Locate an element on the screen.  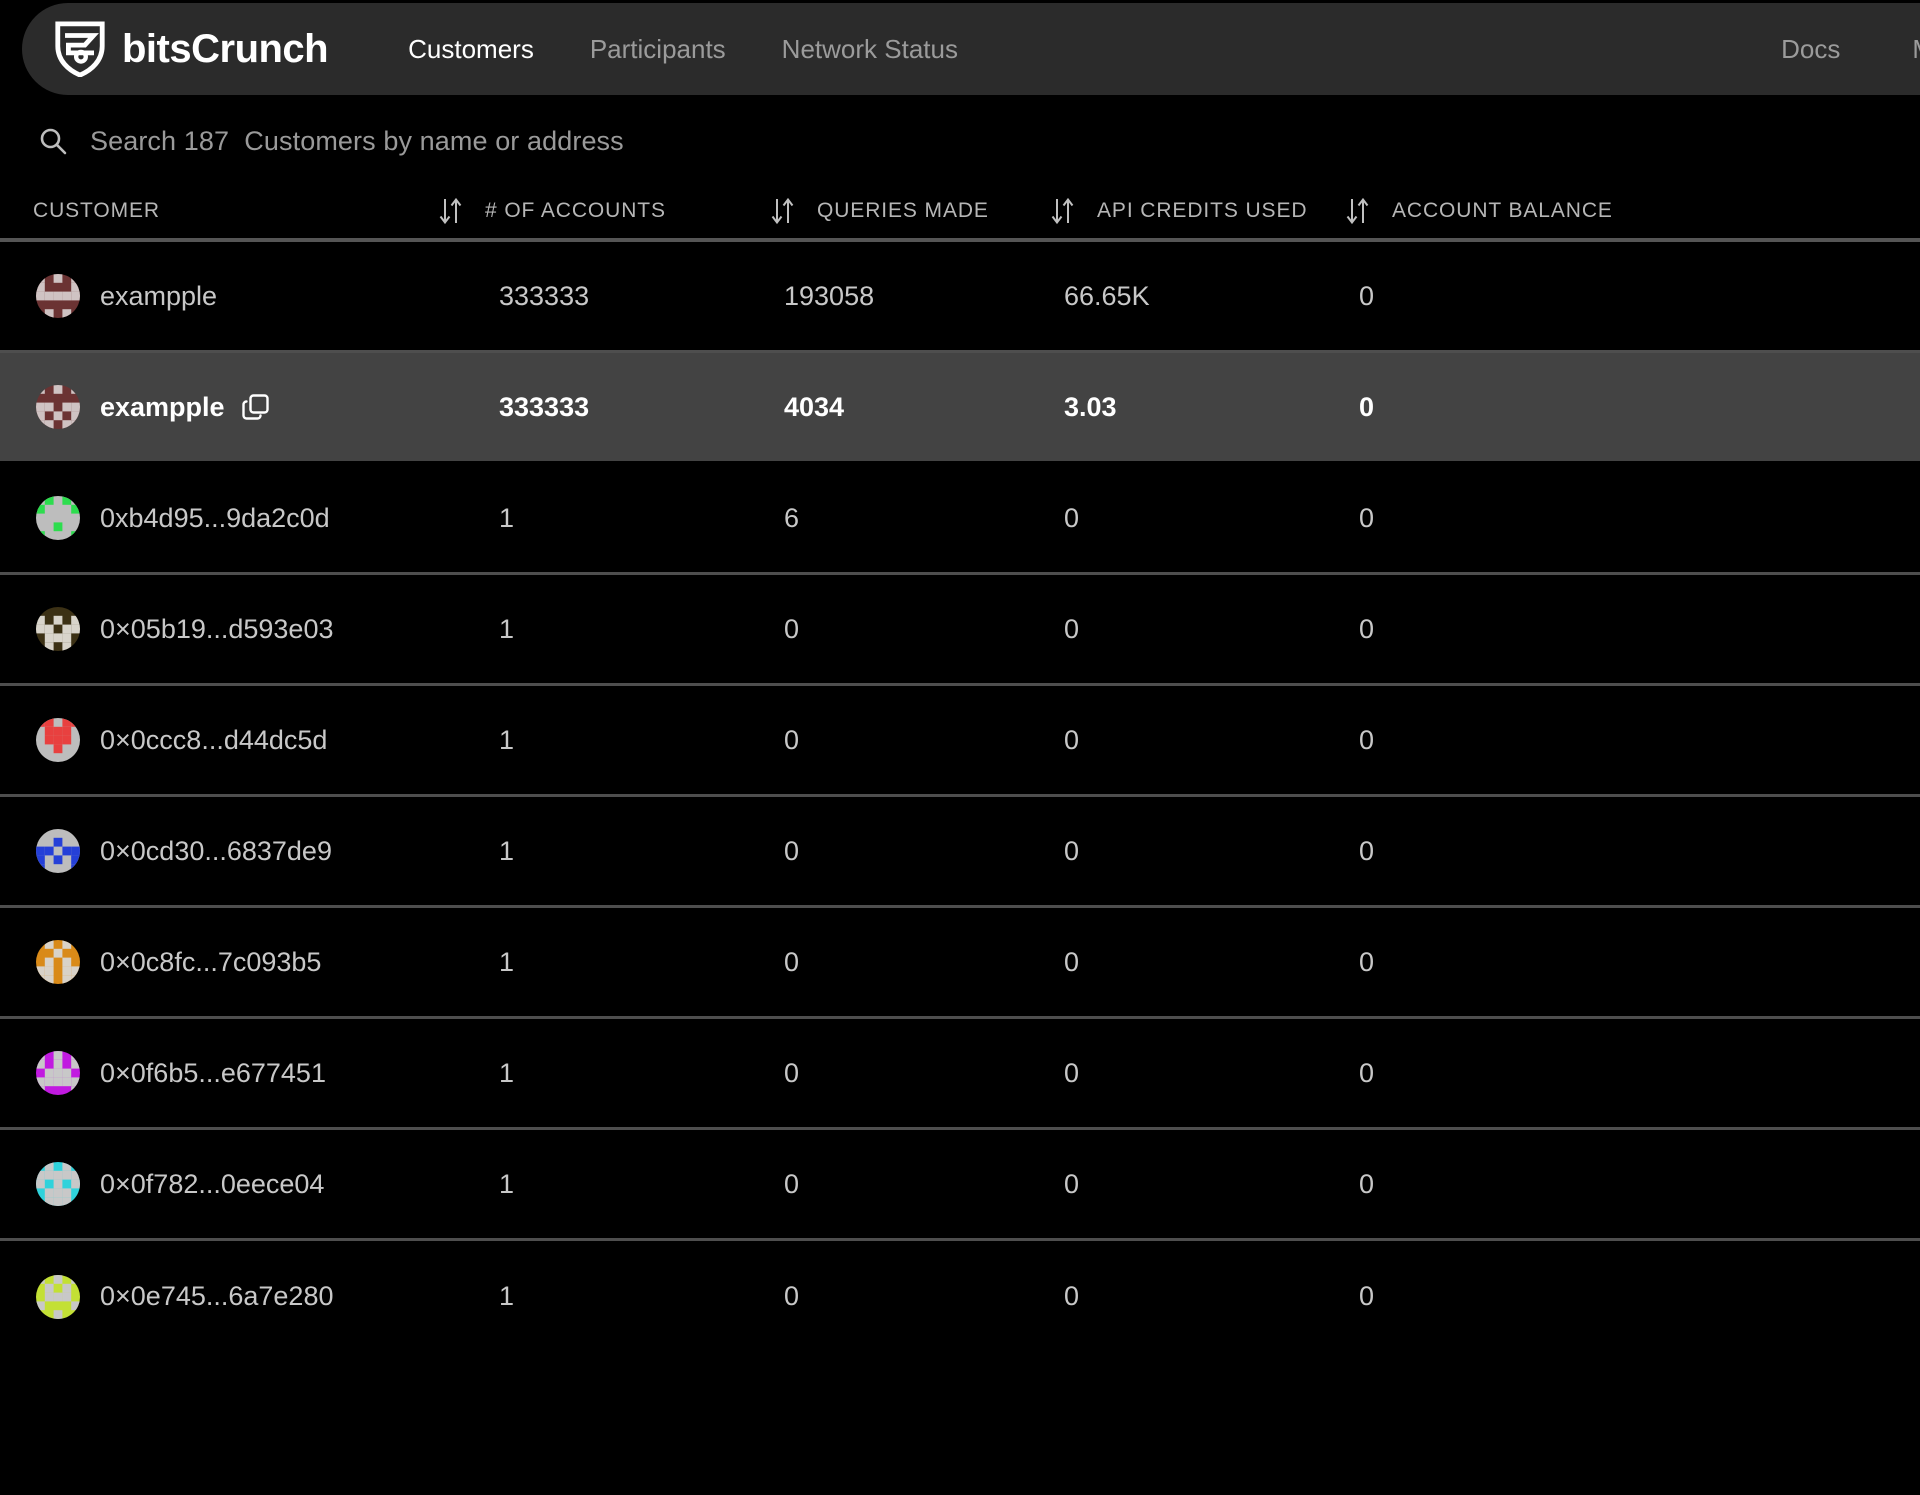
column-header-accounts: # OF ACCOUNTS is located at coordinates (627, 211).